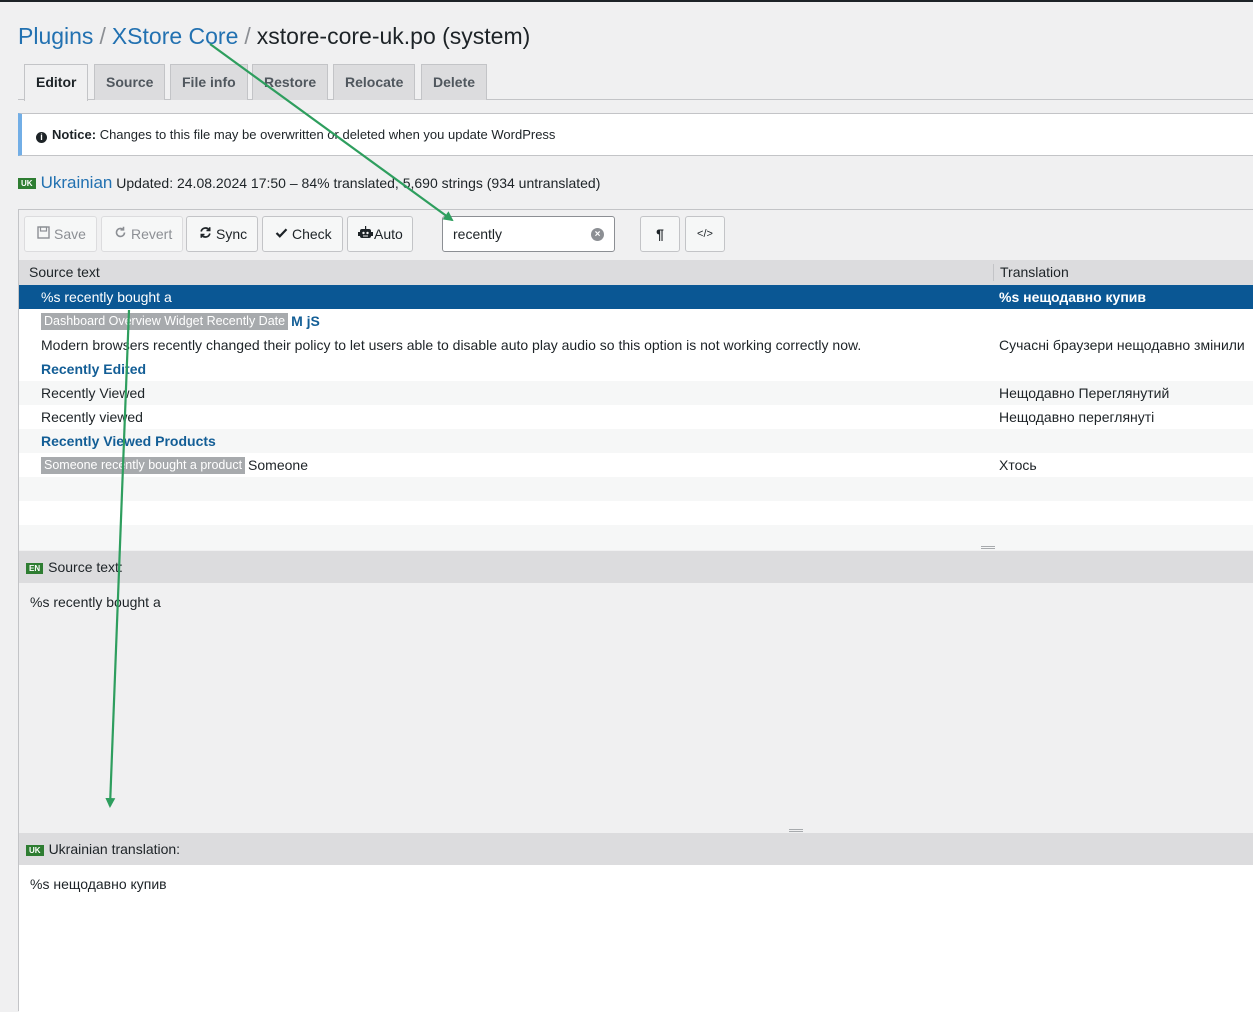  I want to click on source-text-value: %s recently bought a, so click(95, 602).